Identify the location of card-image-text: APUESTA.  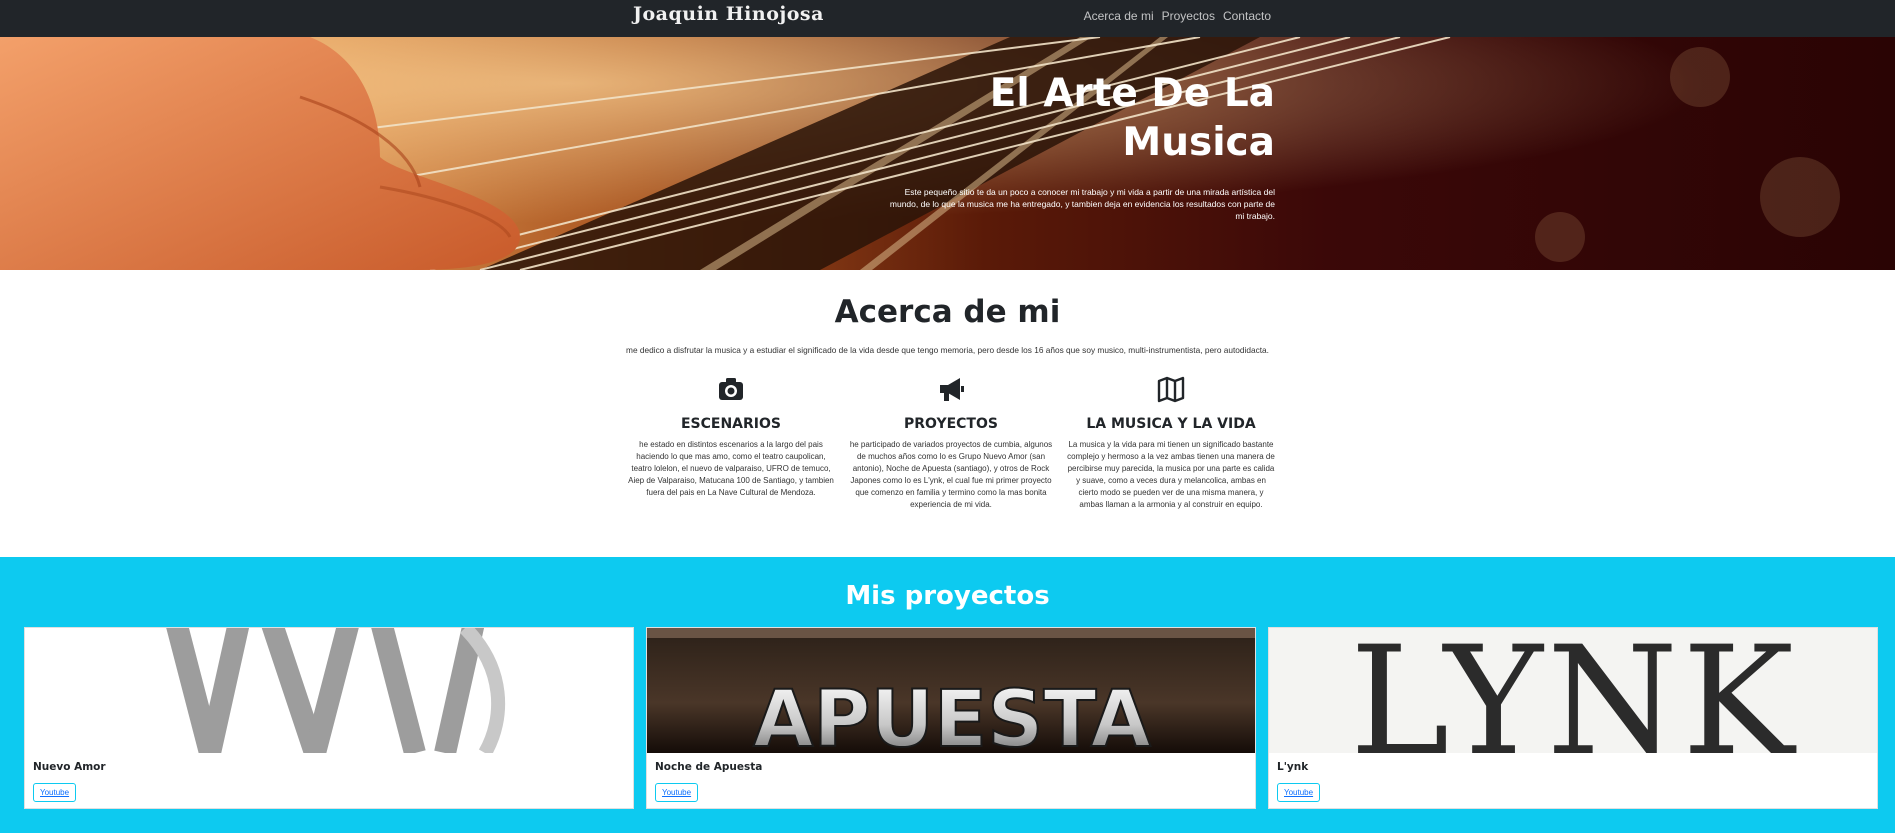
(952, 714).